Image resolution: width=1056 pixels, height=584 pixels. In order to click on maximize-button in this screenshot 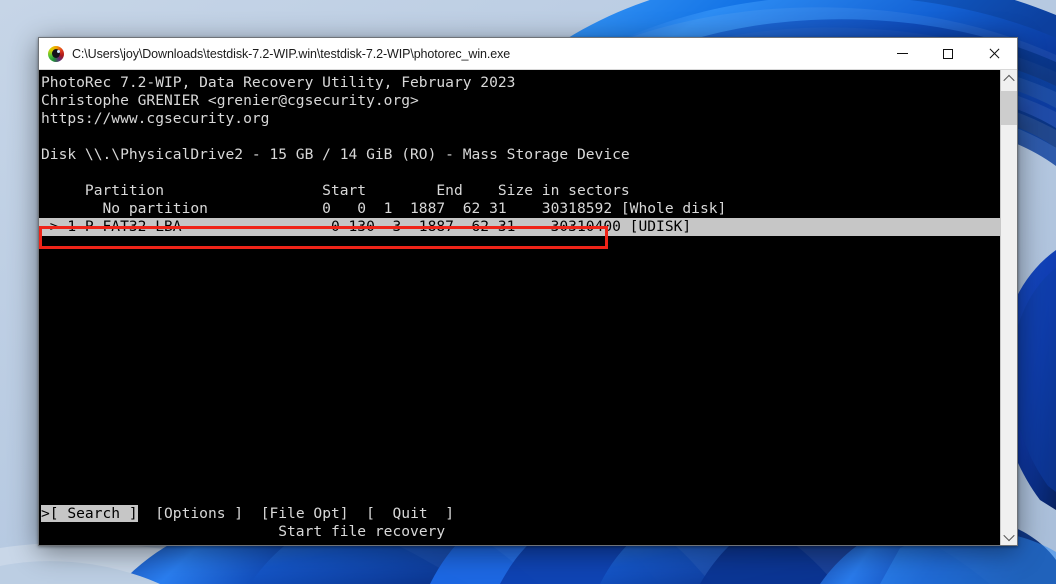, I will do `click(948, 53)`.